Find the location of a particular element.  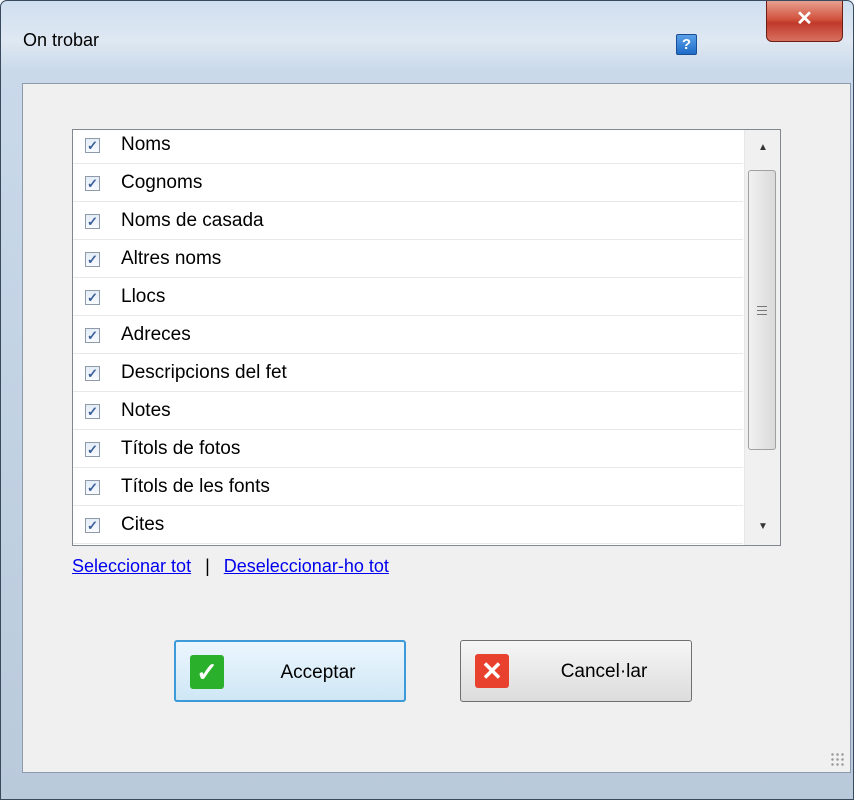

list-item-label: Adreces is located at coordinates (156, 334).